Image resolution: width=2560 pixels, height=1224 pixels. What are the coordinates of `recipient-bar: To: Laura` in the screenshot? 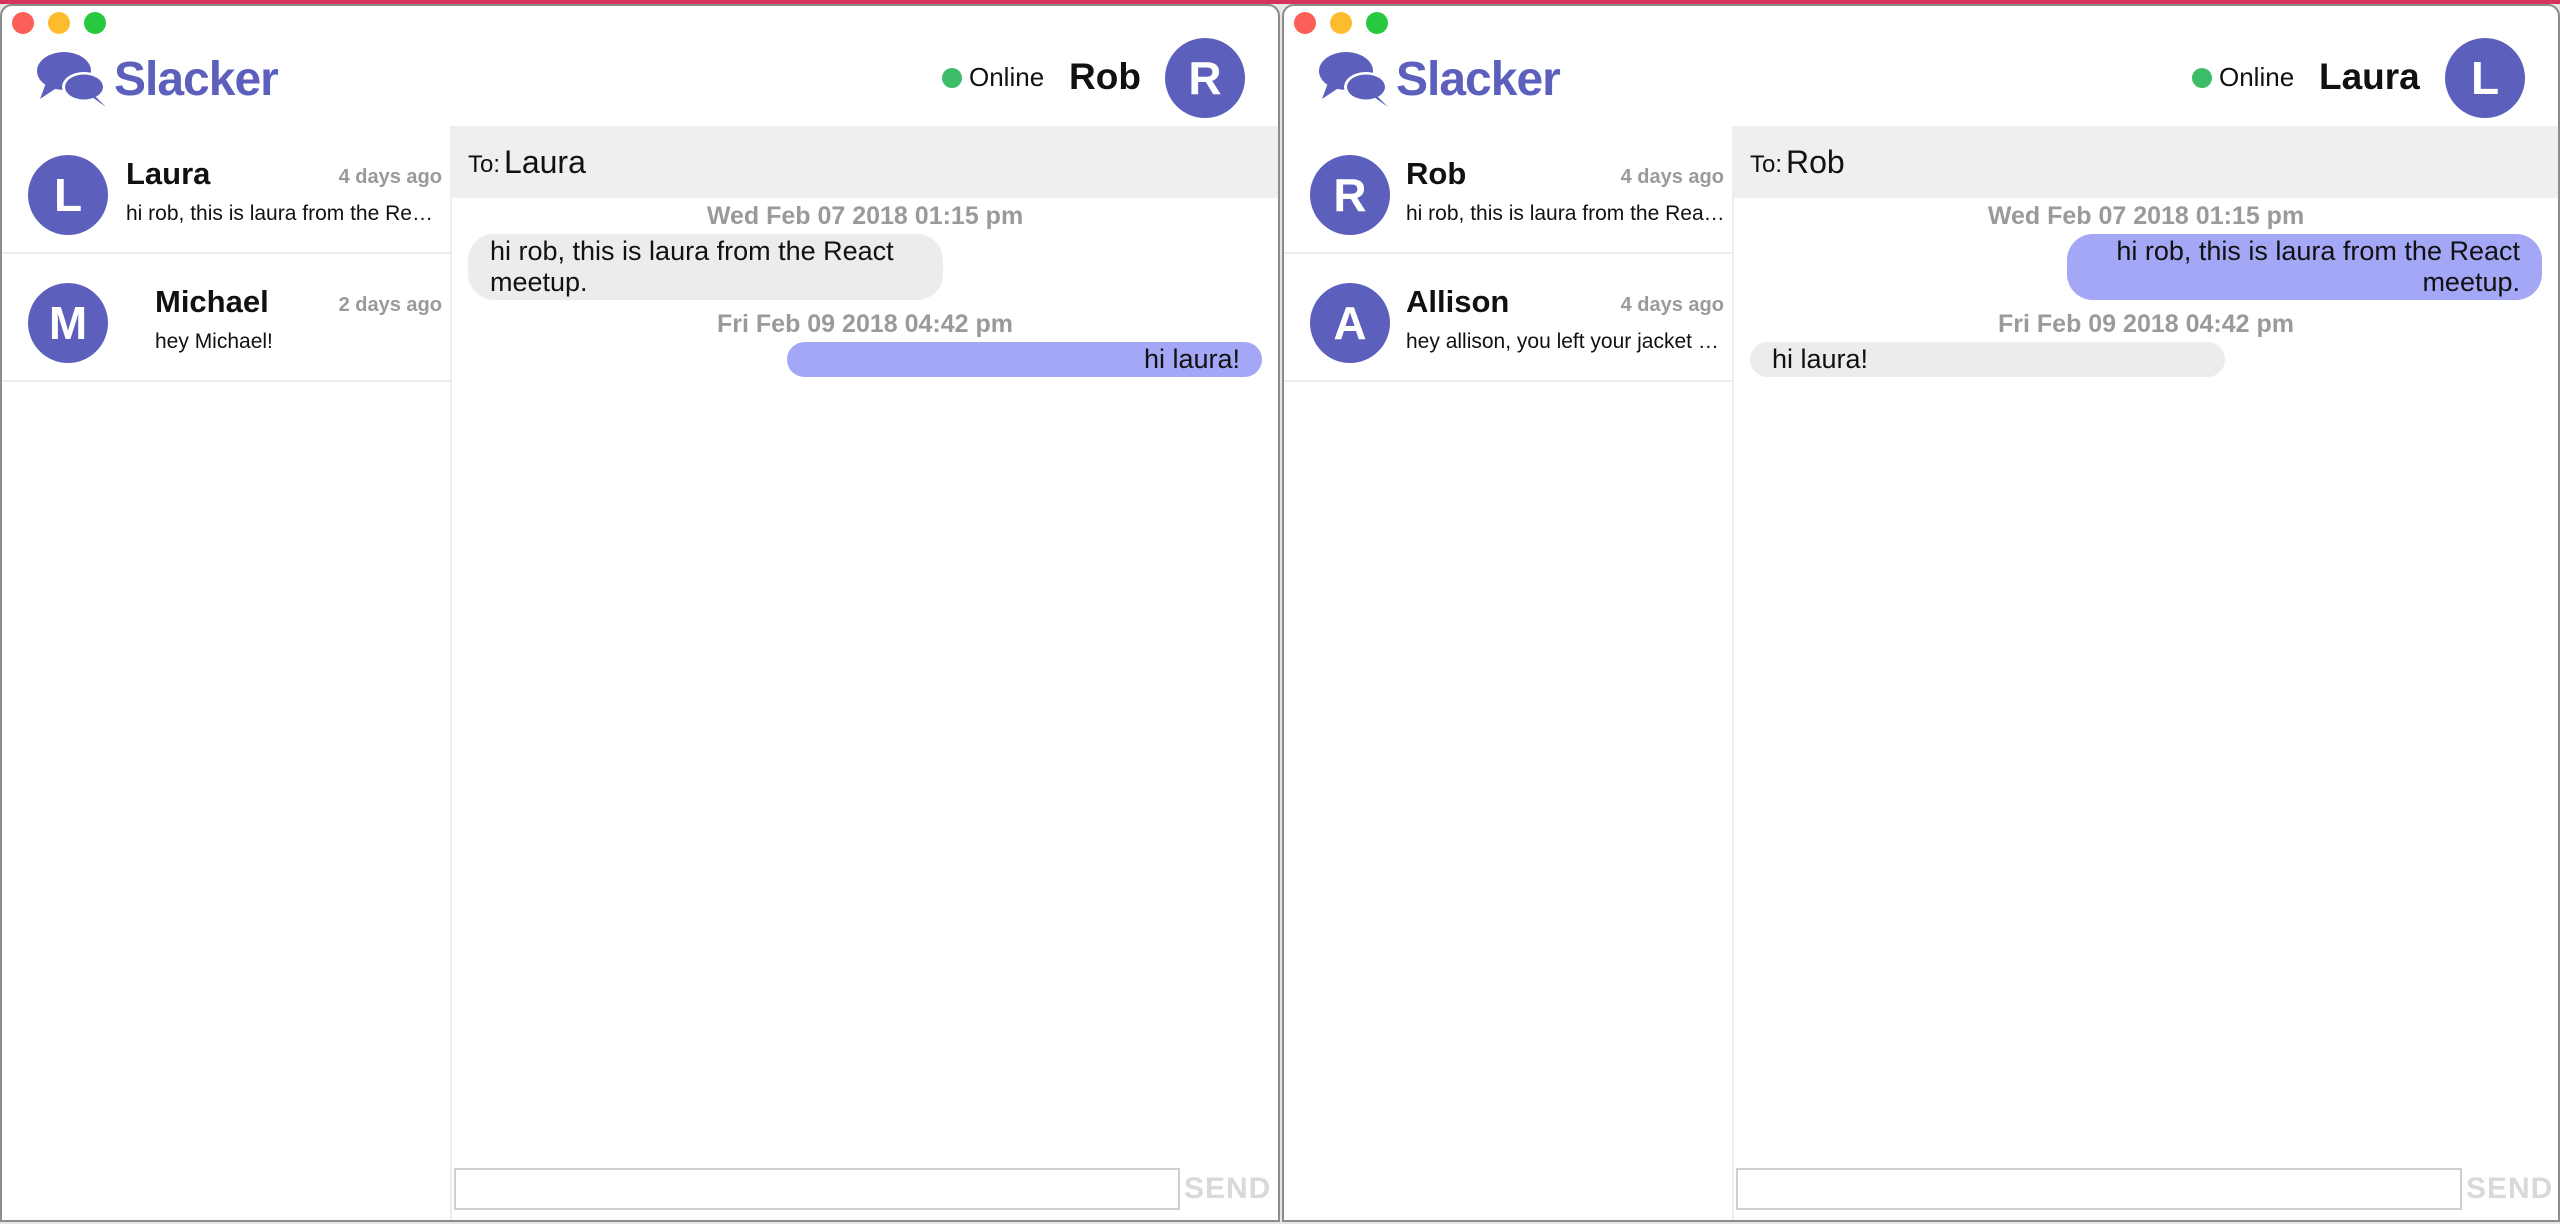 It's located at (865, 162).